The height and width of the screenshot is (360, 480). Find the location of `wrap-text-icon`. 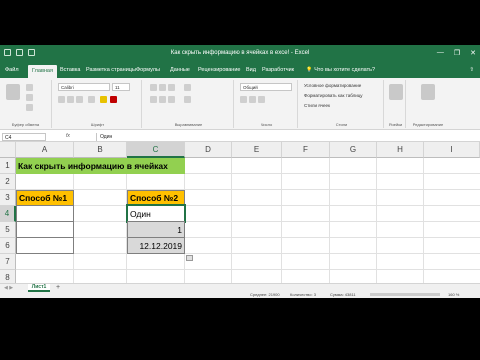

wrap-text-icon is located at coordinates (187, 87).